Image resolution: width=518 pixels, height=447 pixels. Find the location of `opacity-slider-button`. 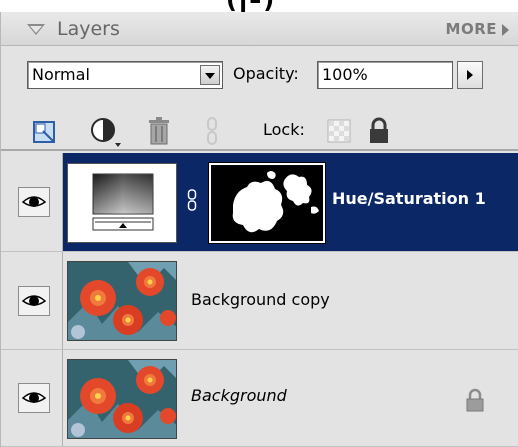

opacity-slider-button is located at coordinates (470, 75).